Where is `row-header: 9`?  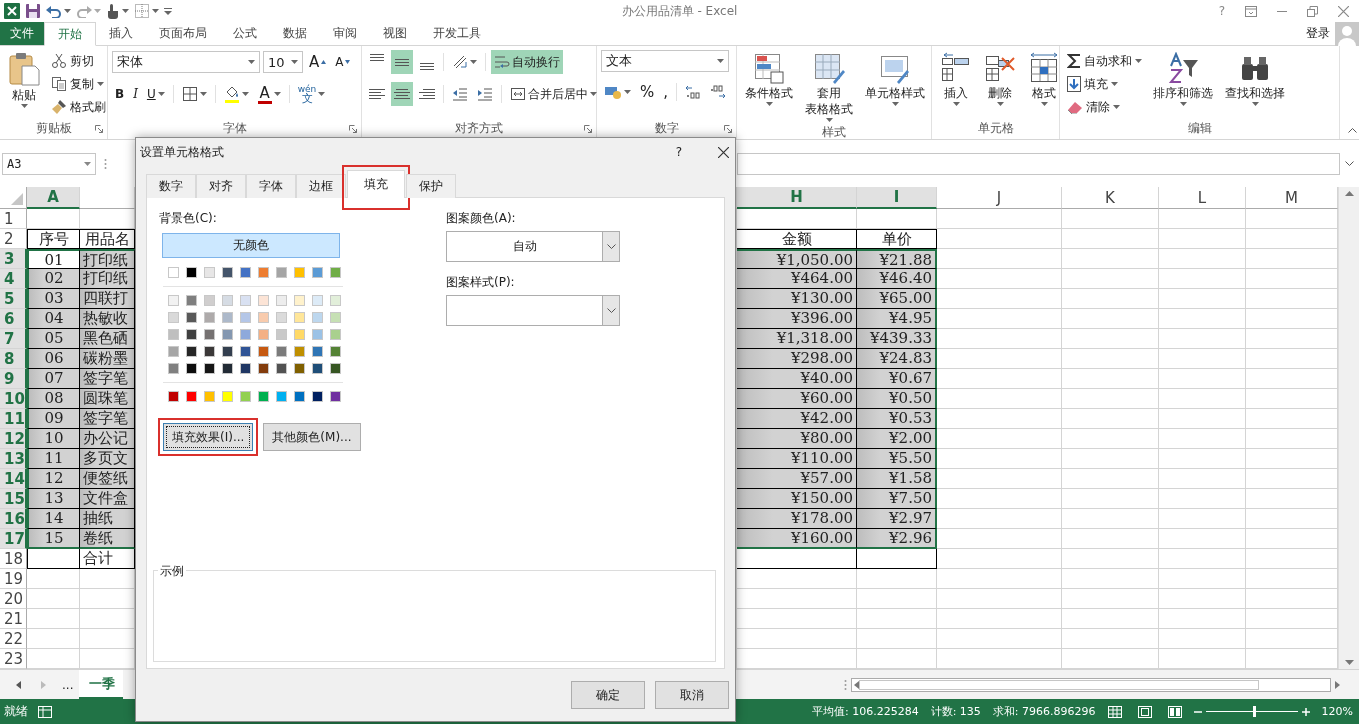 row-header: 9 is located at coordinates (13, 379).